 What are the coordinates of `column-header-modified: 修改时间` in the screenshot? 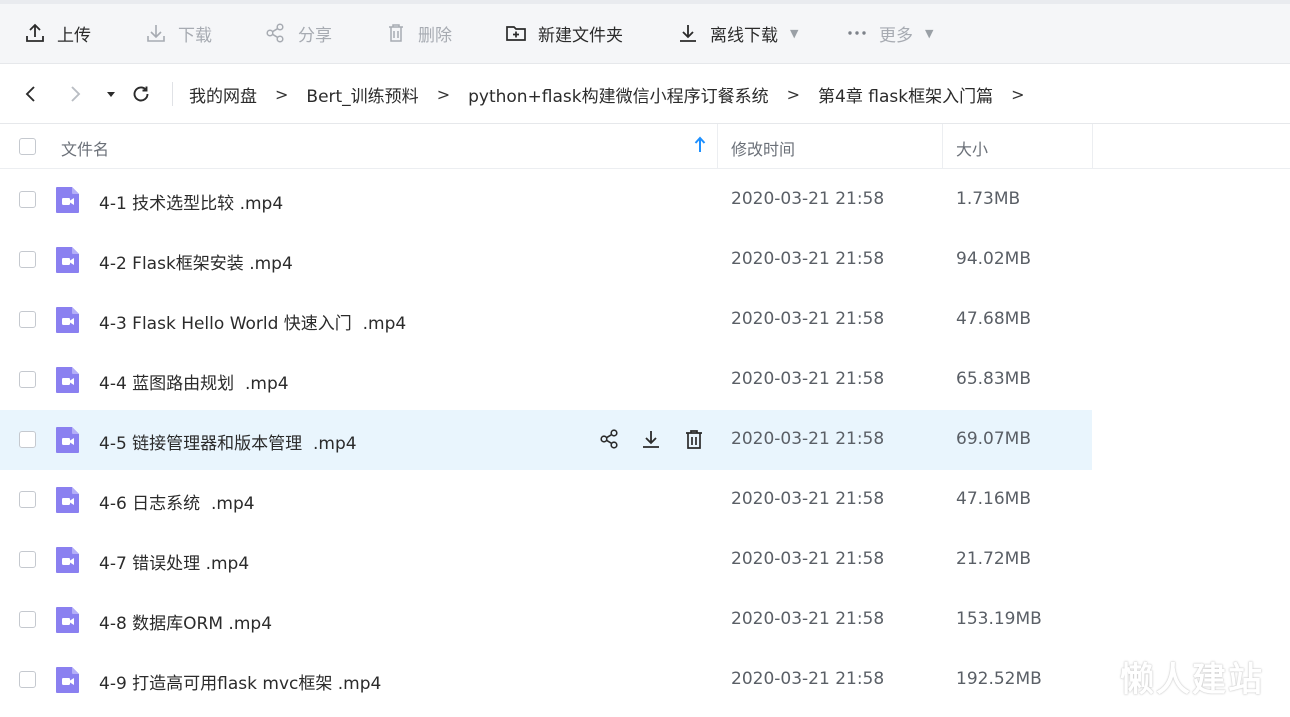 It's located at (763, 148).